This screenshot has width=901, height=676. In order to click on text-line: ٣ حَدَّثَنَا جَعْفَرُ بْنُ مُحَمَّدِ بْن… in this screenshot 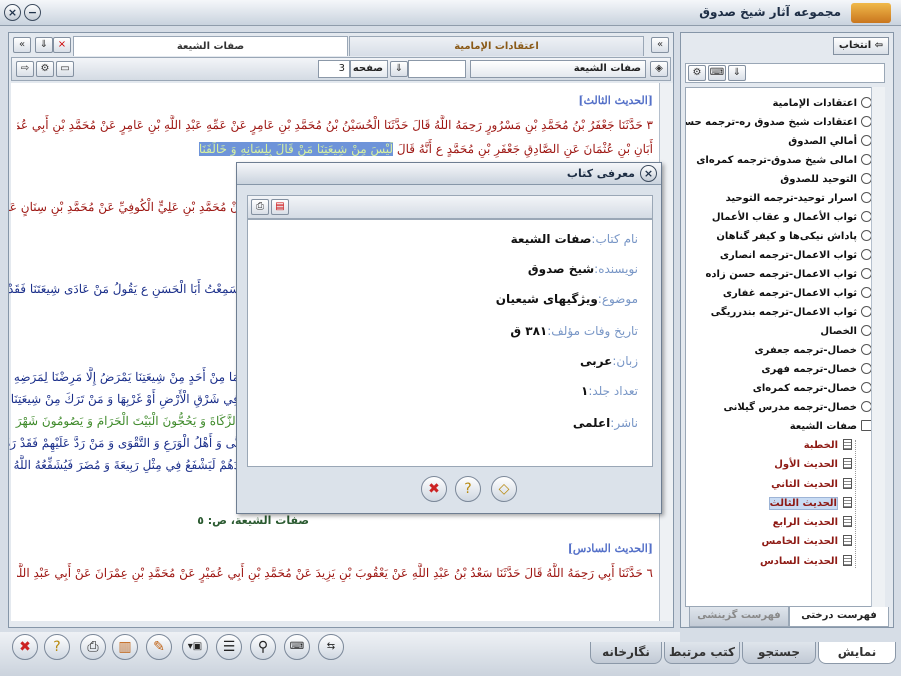, I will do `click(335, 125)`.